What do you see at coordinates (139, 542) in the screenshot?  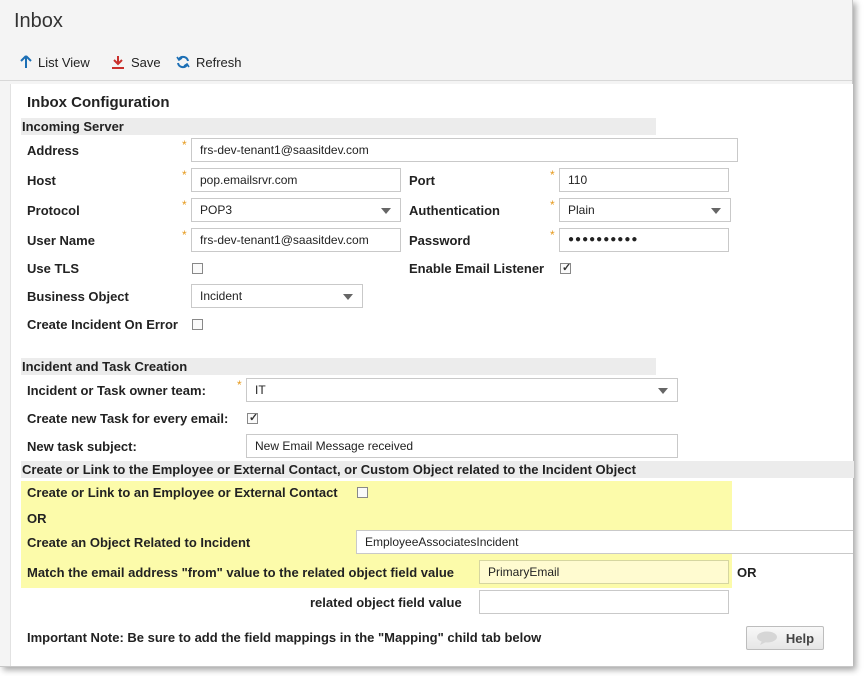 I see `related-object-label: Create an Object Related to Incident` at bounding box center [139, 542].